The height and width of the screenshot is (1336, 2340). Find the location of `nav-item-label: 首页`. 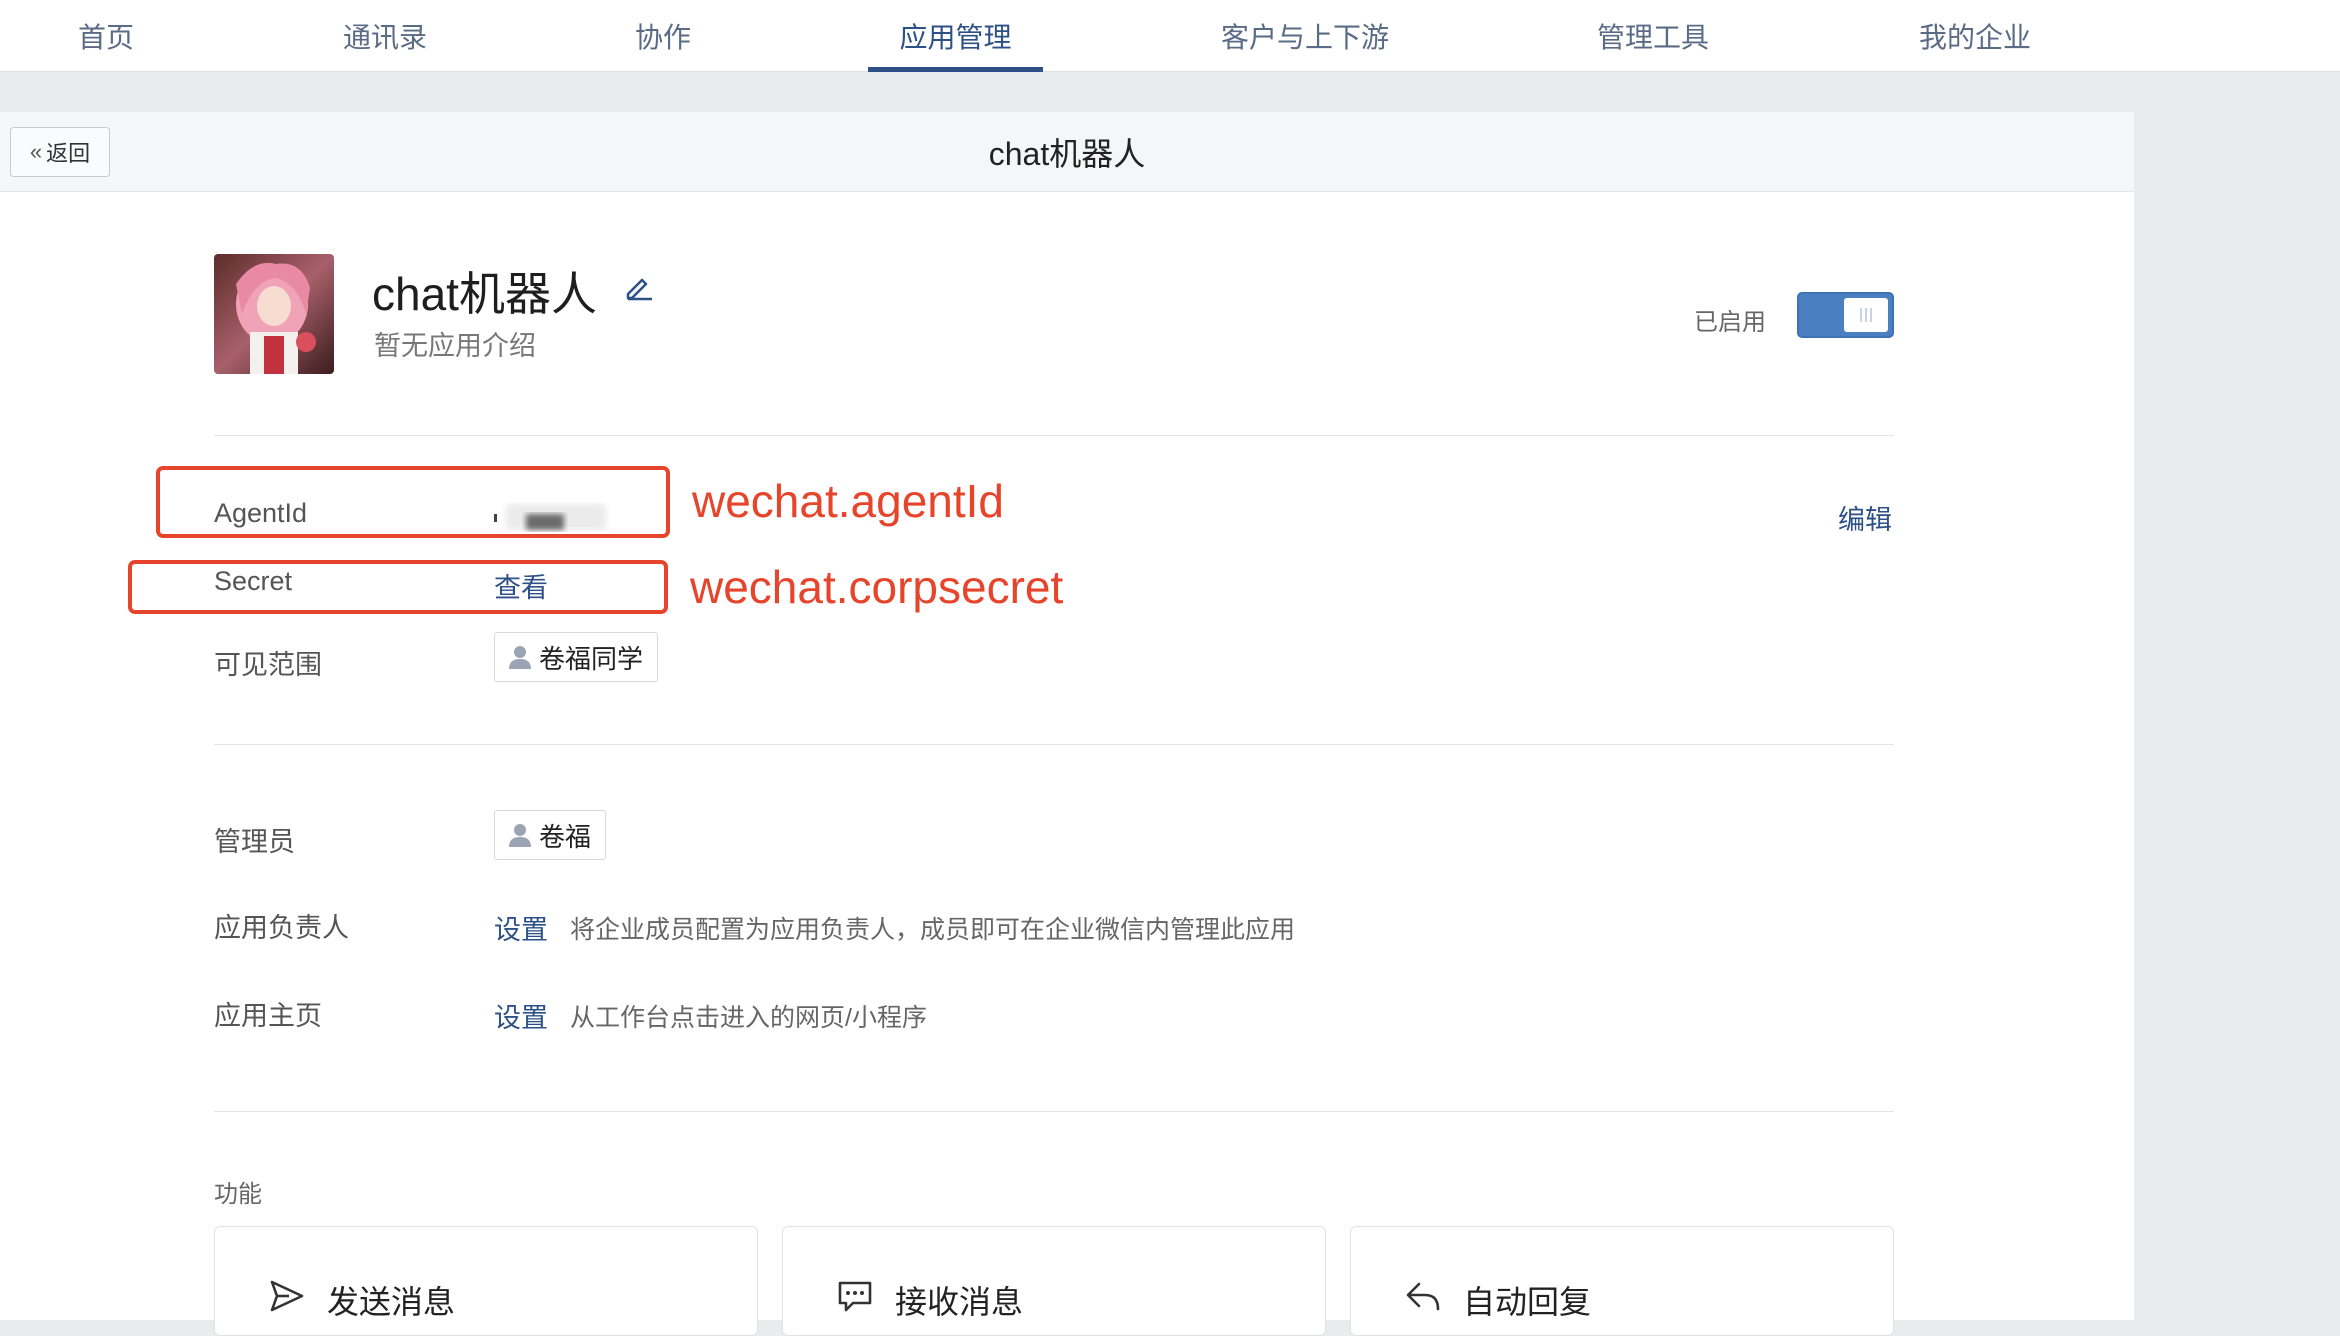

nav-item-label: 首页 is located at coordinates (105, 37).